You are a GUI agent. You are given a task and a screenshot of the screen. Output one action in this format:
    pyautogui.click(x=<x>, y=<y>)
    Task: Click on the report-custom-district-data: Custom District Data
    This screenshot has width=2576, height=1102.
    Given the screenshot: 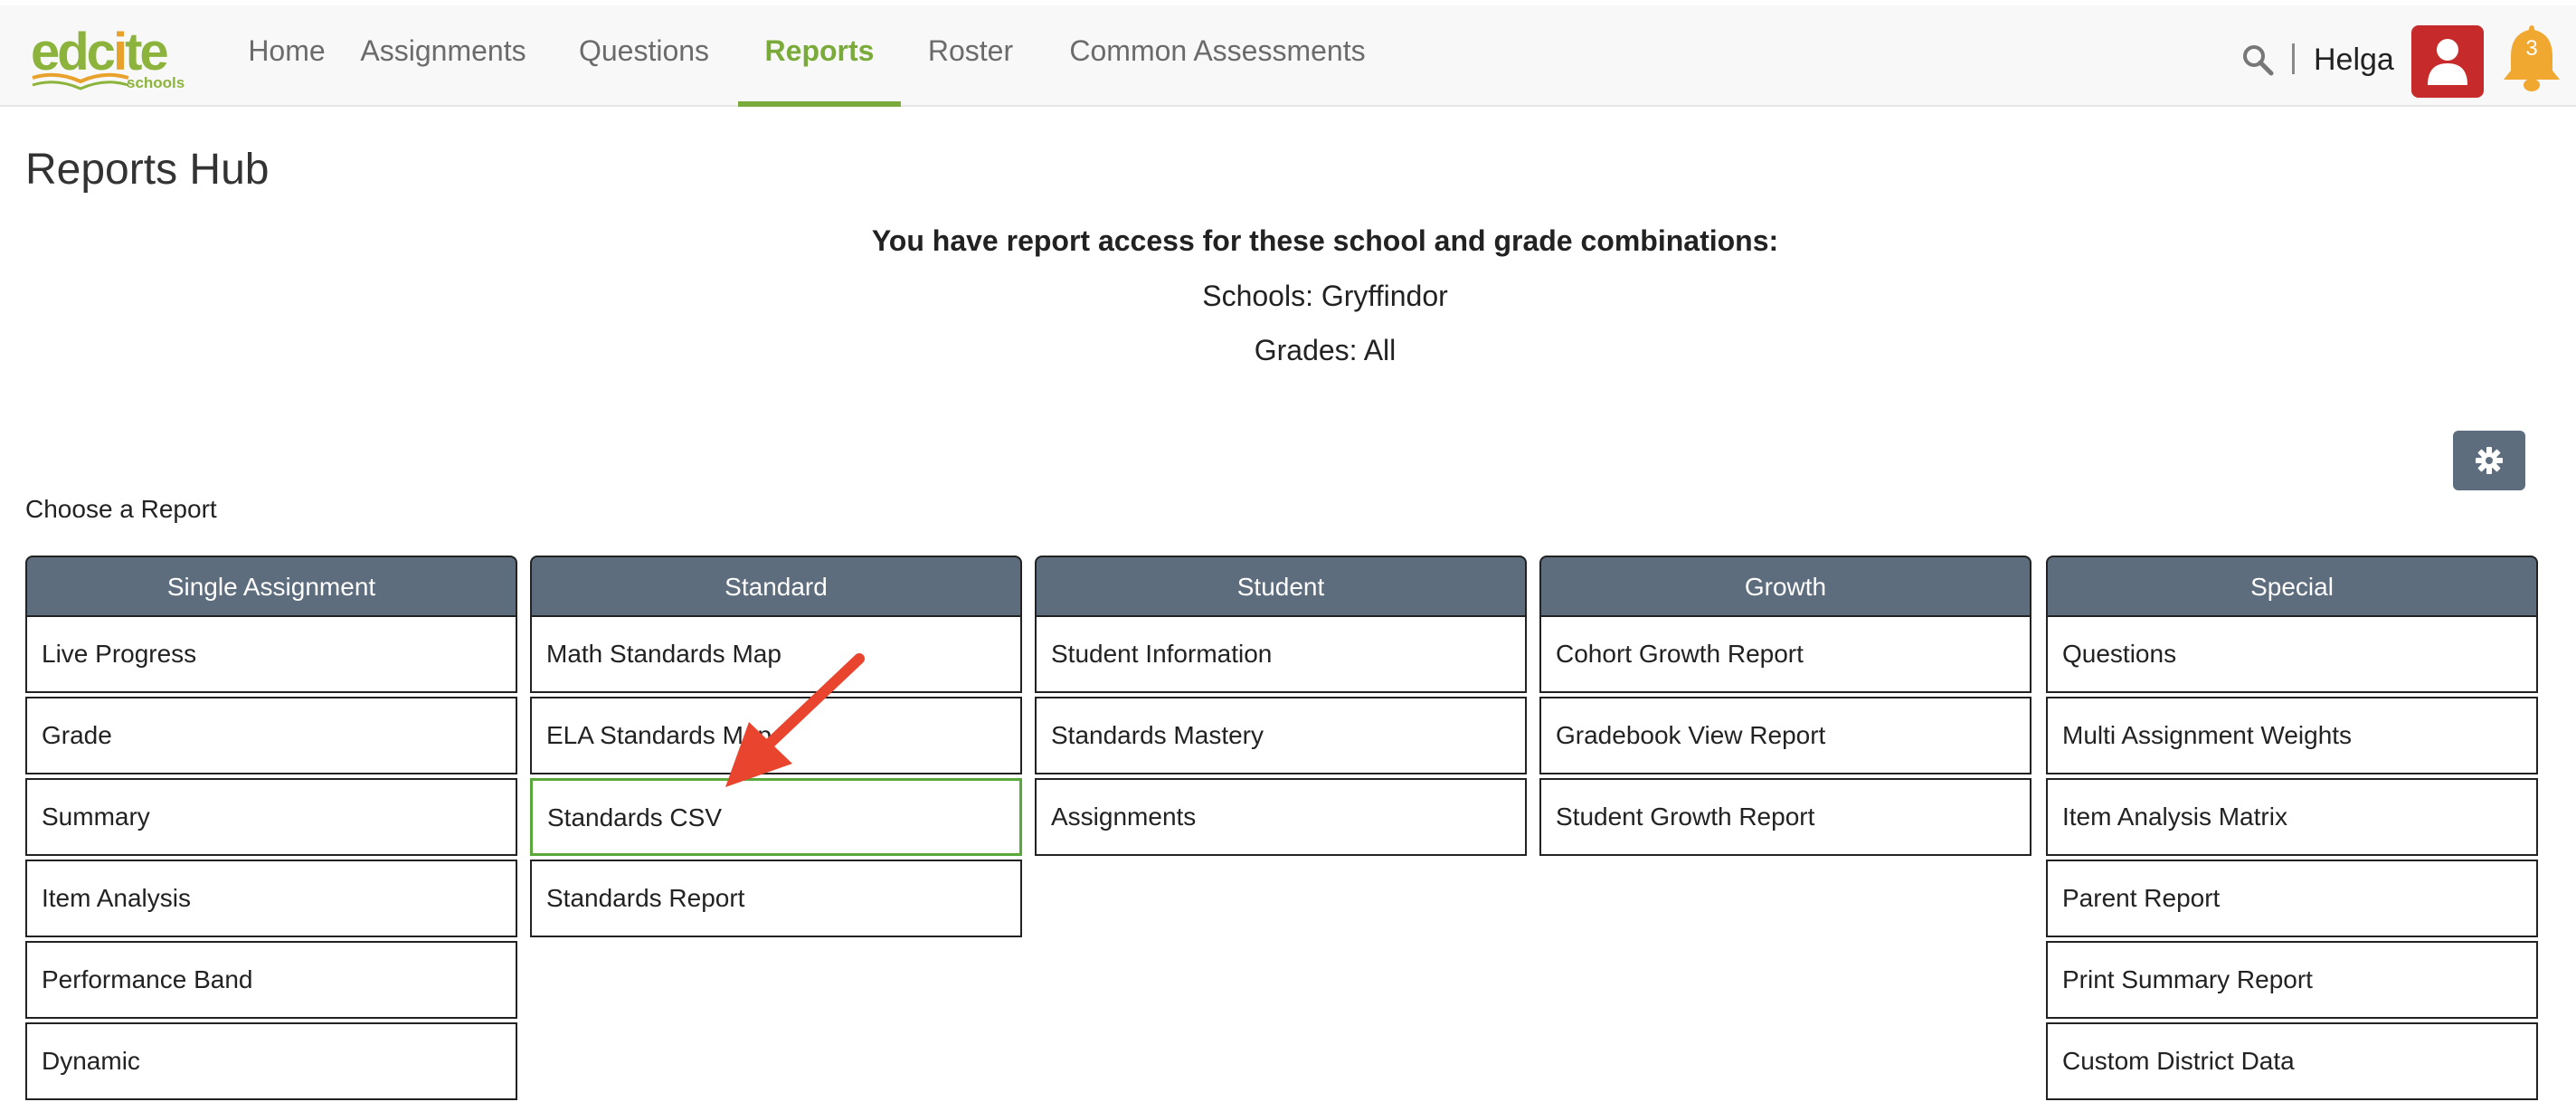 What is the action you would take?
    pyautogui.click(x=2292, y=1061)
    